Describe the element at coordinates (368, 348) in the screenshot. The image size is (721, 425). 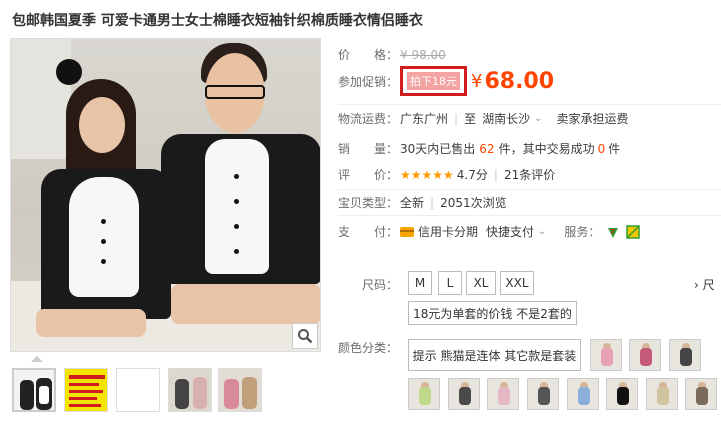
I see `color-label: 颜色分类：` at that location.